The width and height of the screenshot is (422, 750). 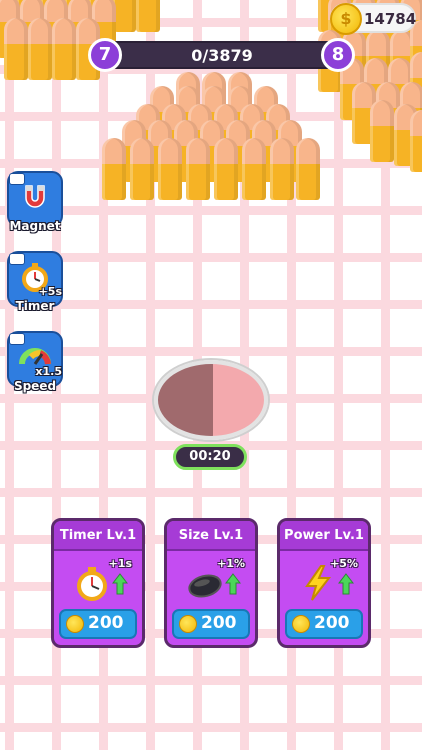 I want to click on magnet-powerup-button: Magnet, so click(x=35, y=202).